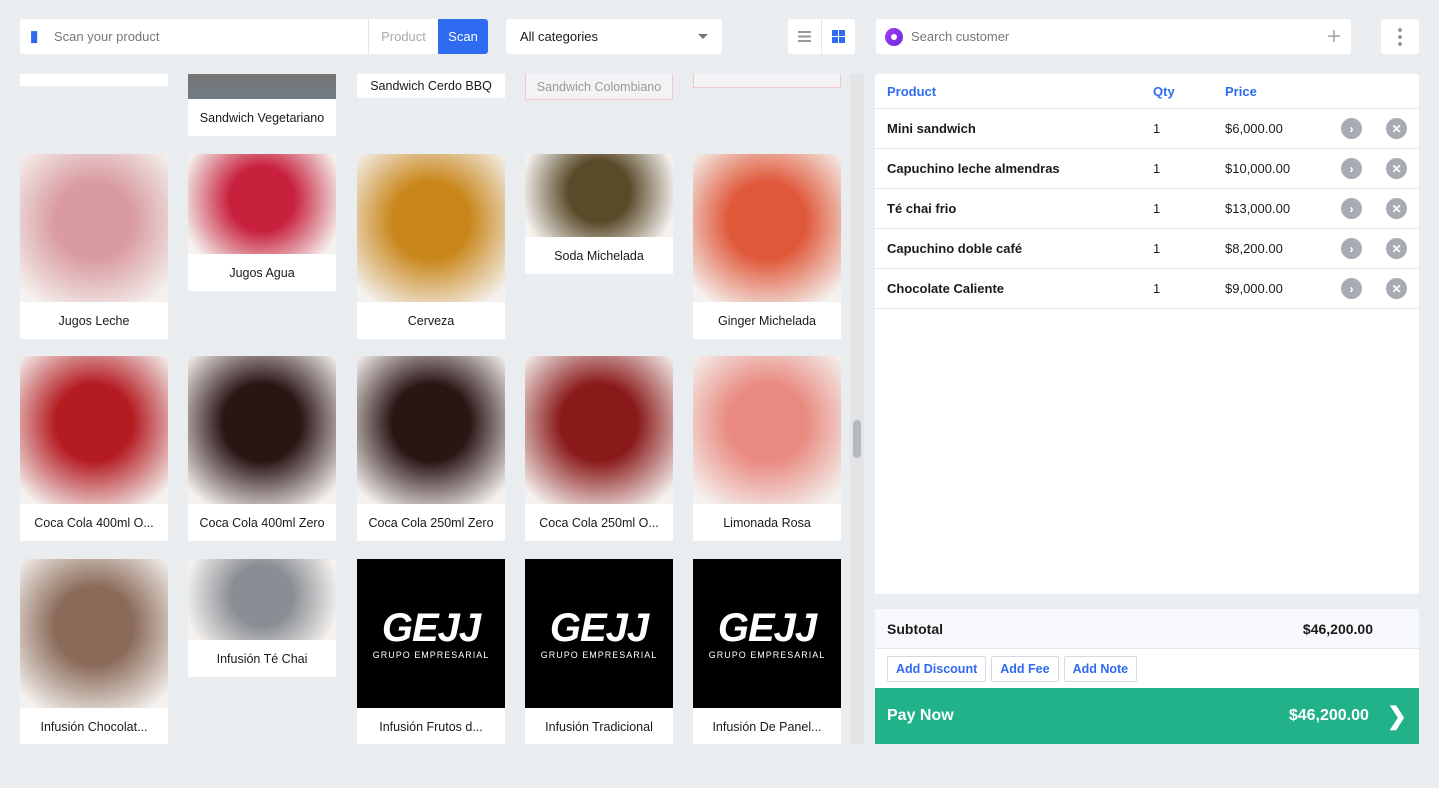  What do you see at coordinates (1400, 36) in the screenshot?
I see `more-options-button` at bounding box center [1400, 36].